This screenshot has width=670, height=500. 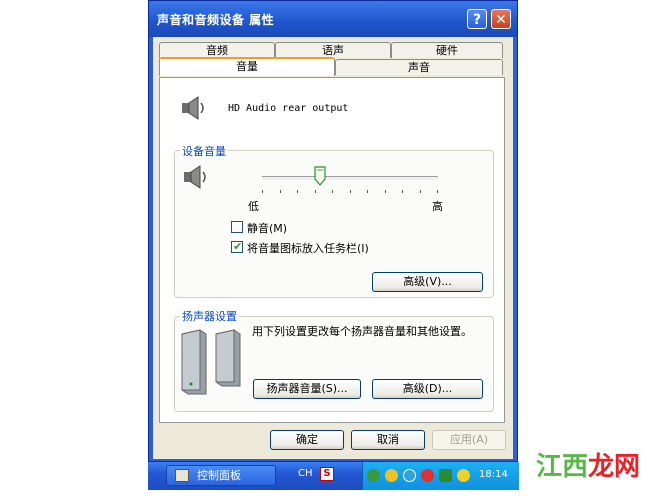 I want to click on apply-button: 应用(A), so click(x=469, y=440).